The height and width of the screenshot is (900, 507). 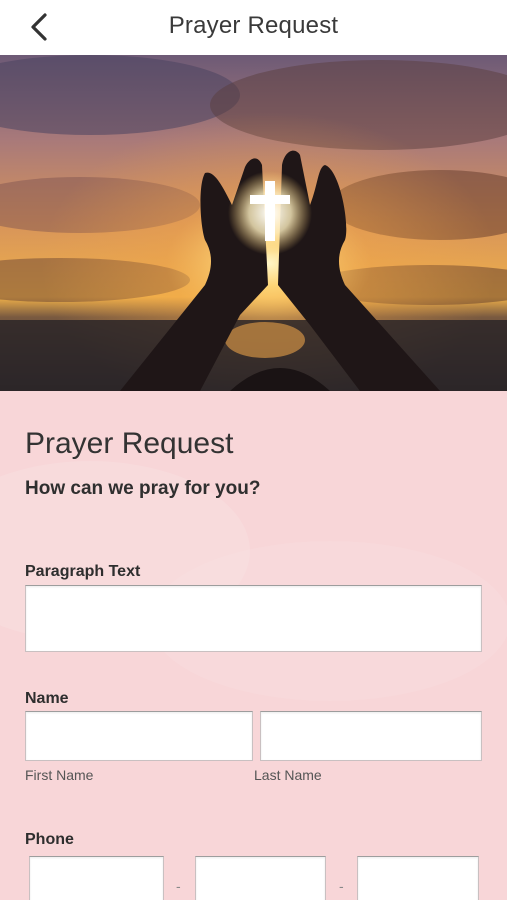 What do you see at coordinates (139, 736) in the screenshot?
I see `first-name-input` at bounding box center [139, 736].